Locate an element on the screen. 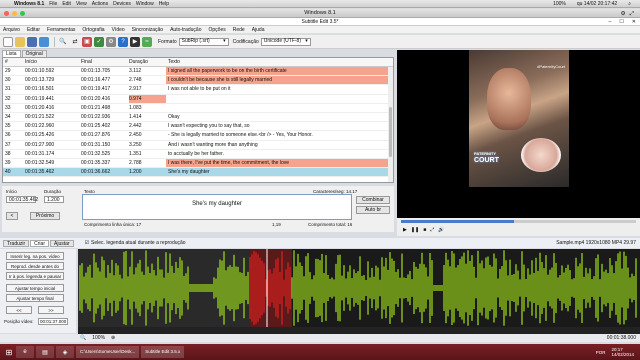  tab-original: Original is located at coordinates (34, 53).